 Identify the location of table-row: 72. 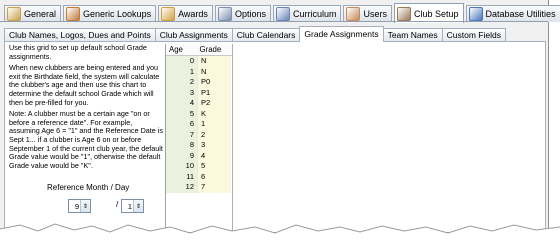
(199, 134).